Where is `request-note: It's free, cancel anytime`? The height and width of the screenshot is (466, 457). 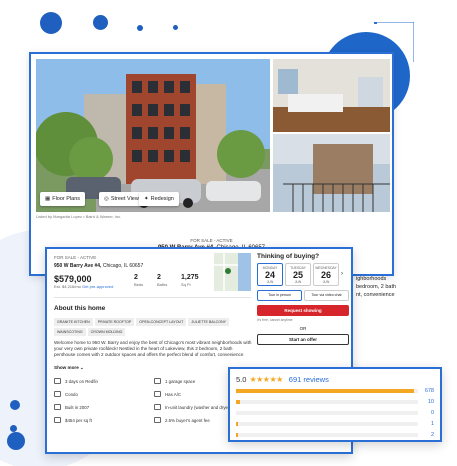 request-note: It's free, cancel anytime is located at coordinates (275, 320).